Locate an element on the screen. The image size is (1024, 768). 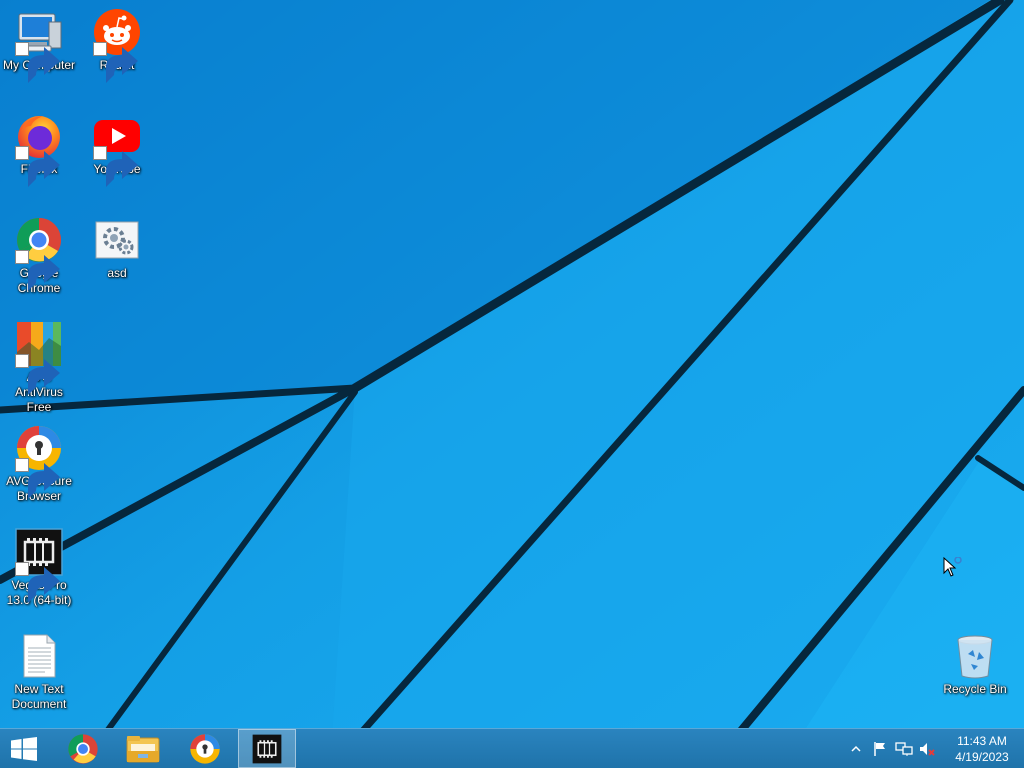
firefox-icon is located at coordinates (39, 149).